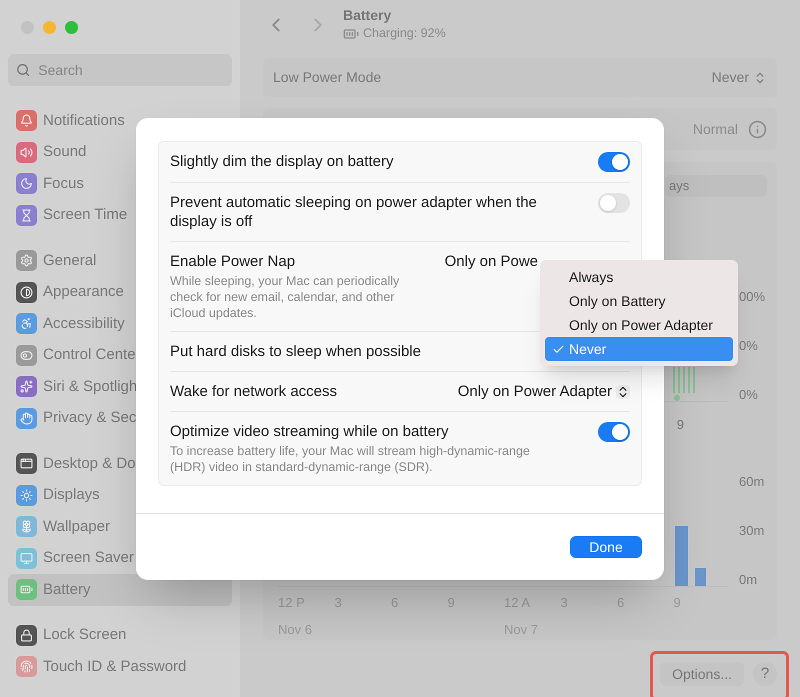 This screenshot has height=697, width=800. Describe the element at coordinates (350, 459) in the screenshot. I see `setting-description: To increase battery life, your Mac will stream high-dynamic-range (HDR) video in standard-dynamic-range (SDR).` at that location.